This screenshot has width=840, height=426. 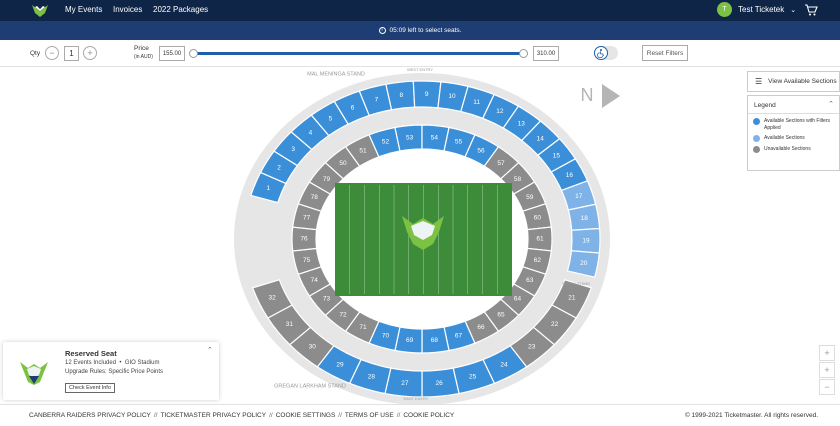 What do you see at coordinates (586, 240) in the screenshot?
I see `section-19-label: 19` at bounding box center [586, 240].